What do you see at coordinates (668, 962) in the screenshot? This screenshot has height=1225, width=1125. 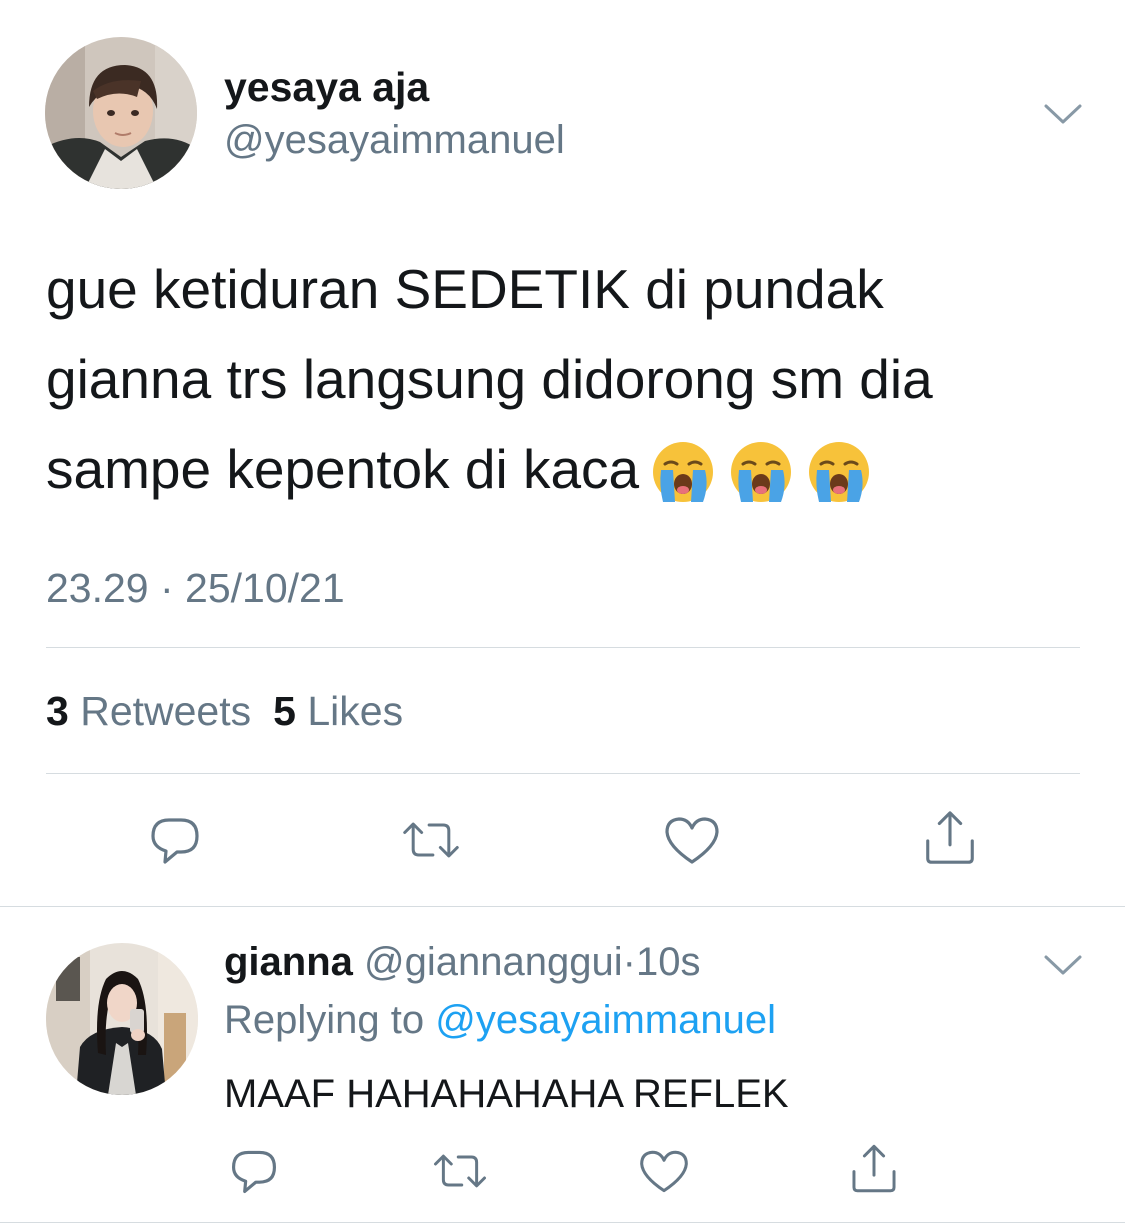 I see `reply-time: 10s` at bounding box center [668, 962].